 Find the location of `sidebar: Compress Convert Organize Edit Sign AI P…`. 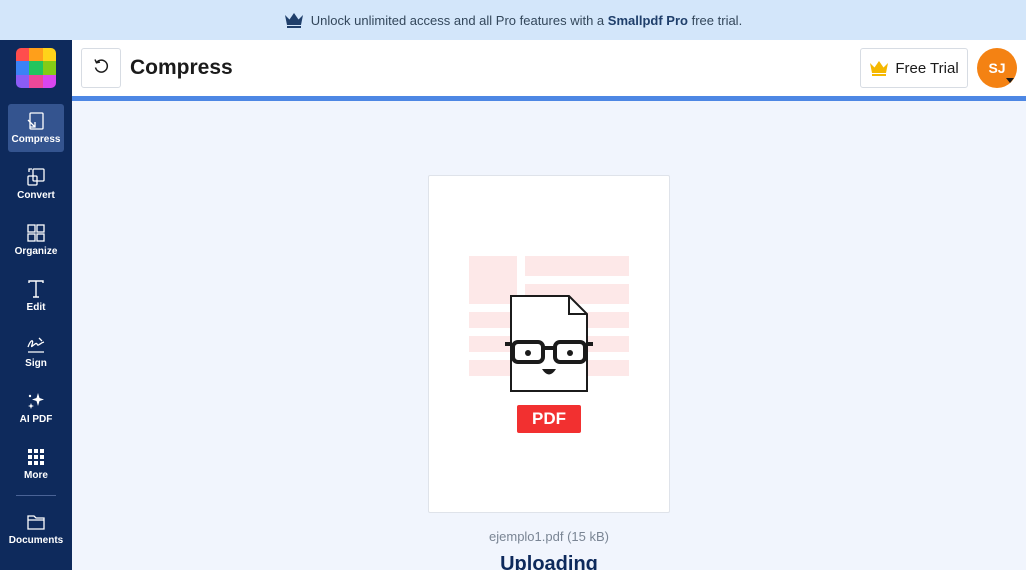

sidebar: Compress Convert Organize Edit Sign AI P… is located at coordinates (36, 305).